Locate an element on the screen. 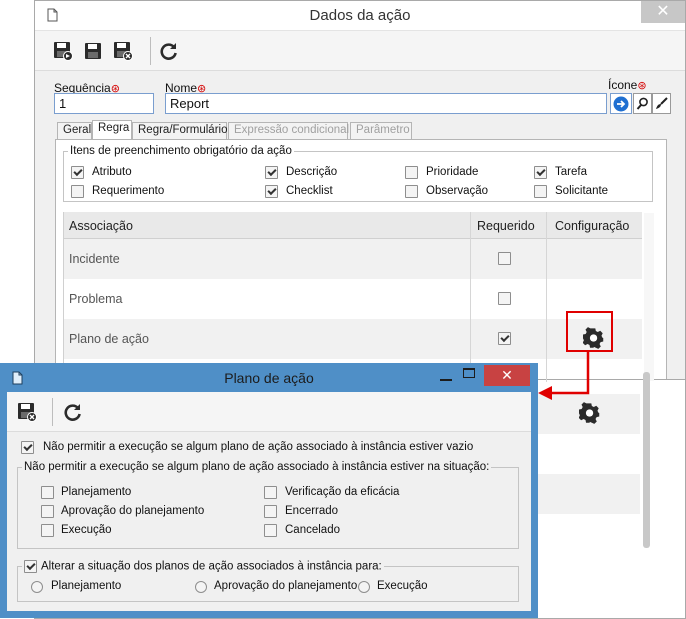 This screenshot has height=619, width=686. maximize-button is located at coordinates (469, 373).